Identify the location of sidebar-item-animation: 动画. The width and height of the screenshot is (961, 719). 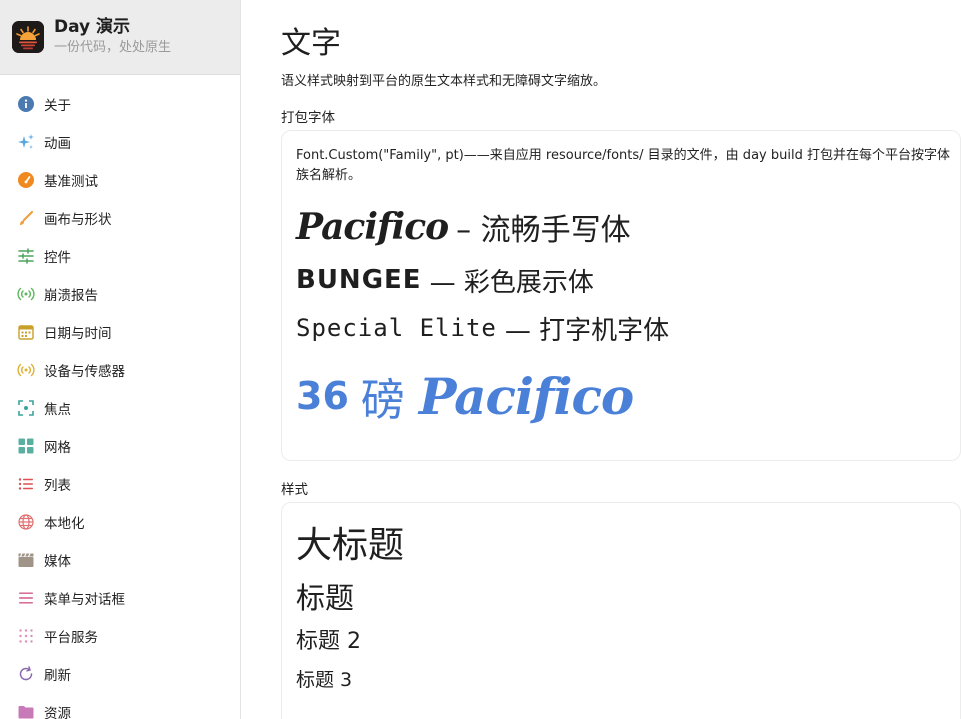
(120, 142).